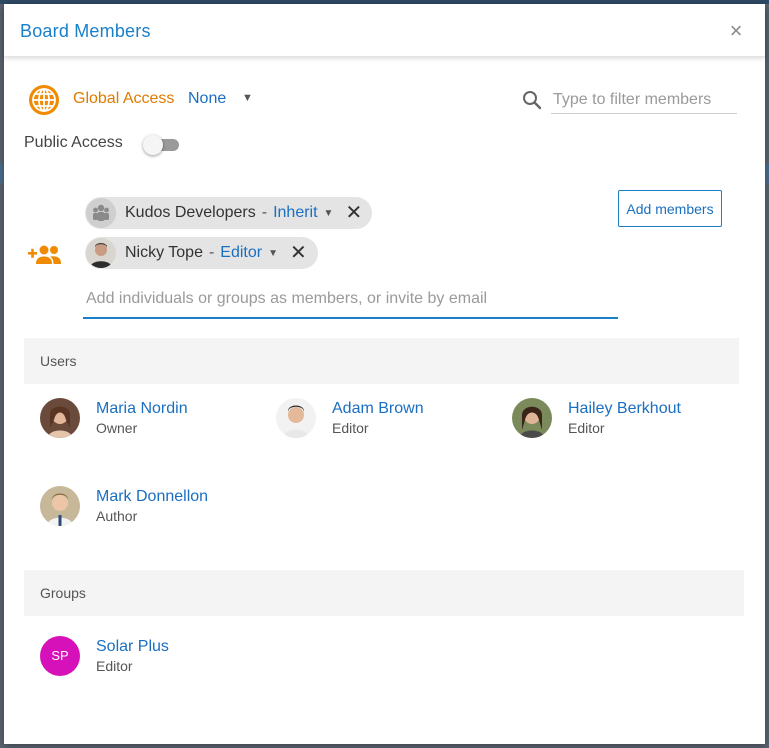 This screenshot has height=748, width=769. I want to click on globe-icon, so click(44, 100).